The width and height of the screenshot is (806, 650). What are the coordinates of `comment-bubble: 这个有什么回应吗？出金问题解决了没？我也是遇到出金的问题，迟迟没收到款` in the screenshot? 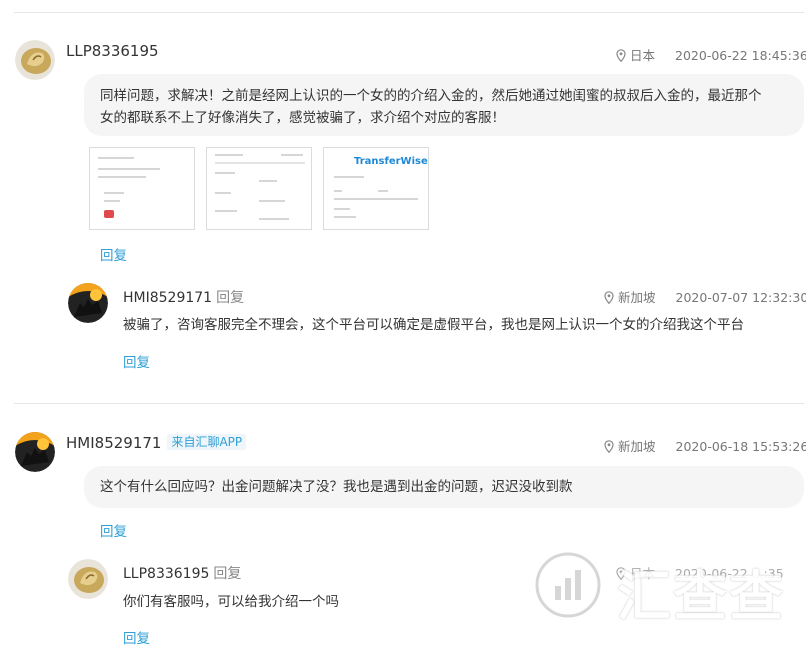 It's located at (444, 487).